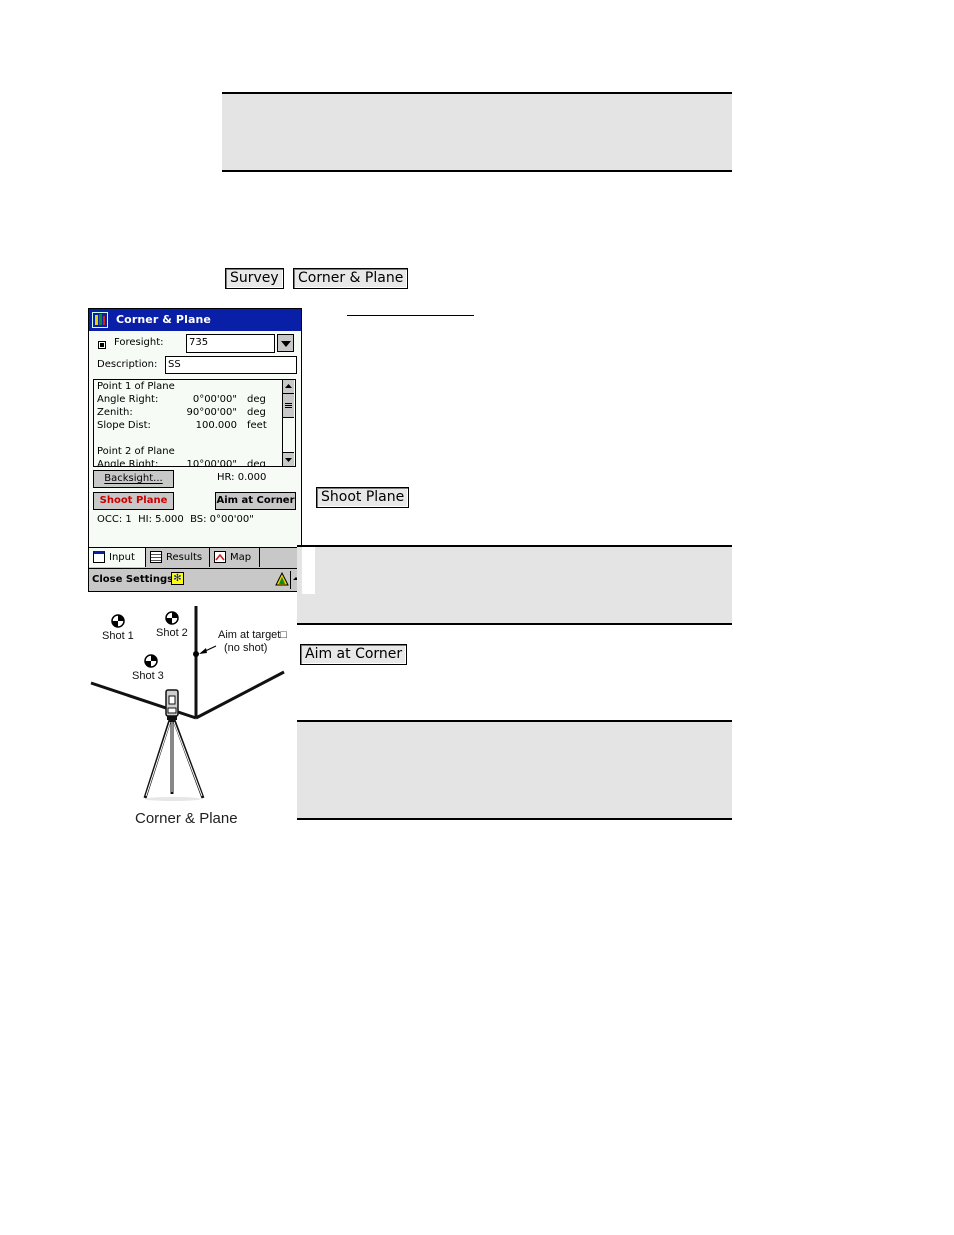 The image size is (954, 1235). I want to click on station-status-line: OCC: 1 HI: 5.000 BS: 0°00'00", so click(175, 519).